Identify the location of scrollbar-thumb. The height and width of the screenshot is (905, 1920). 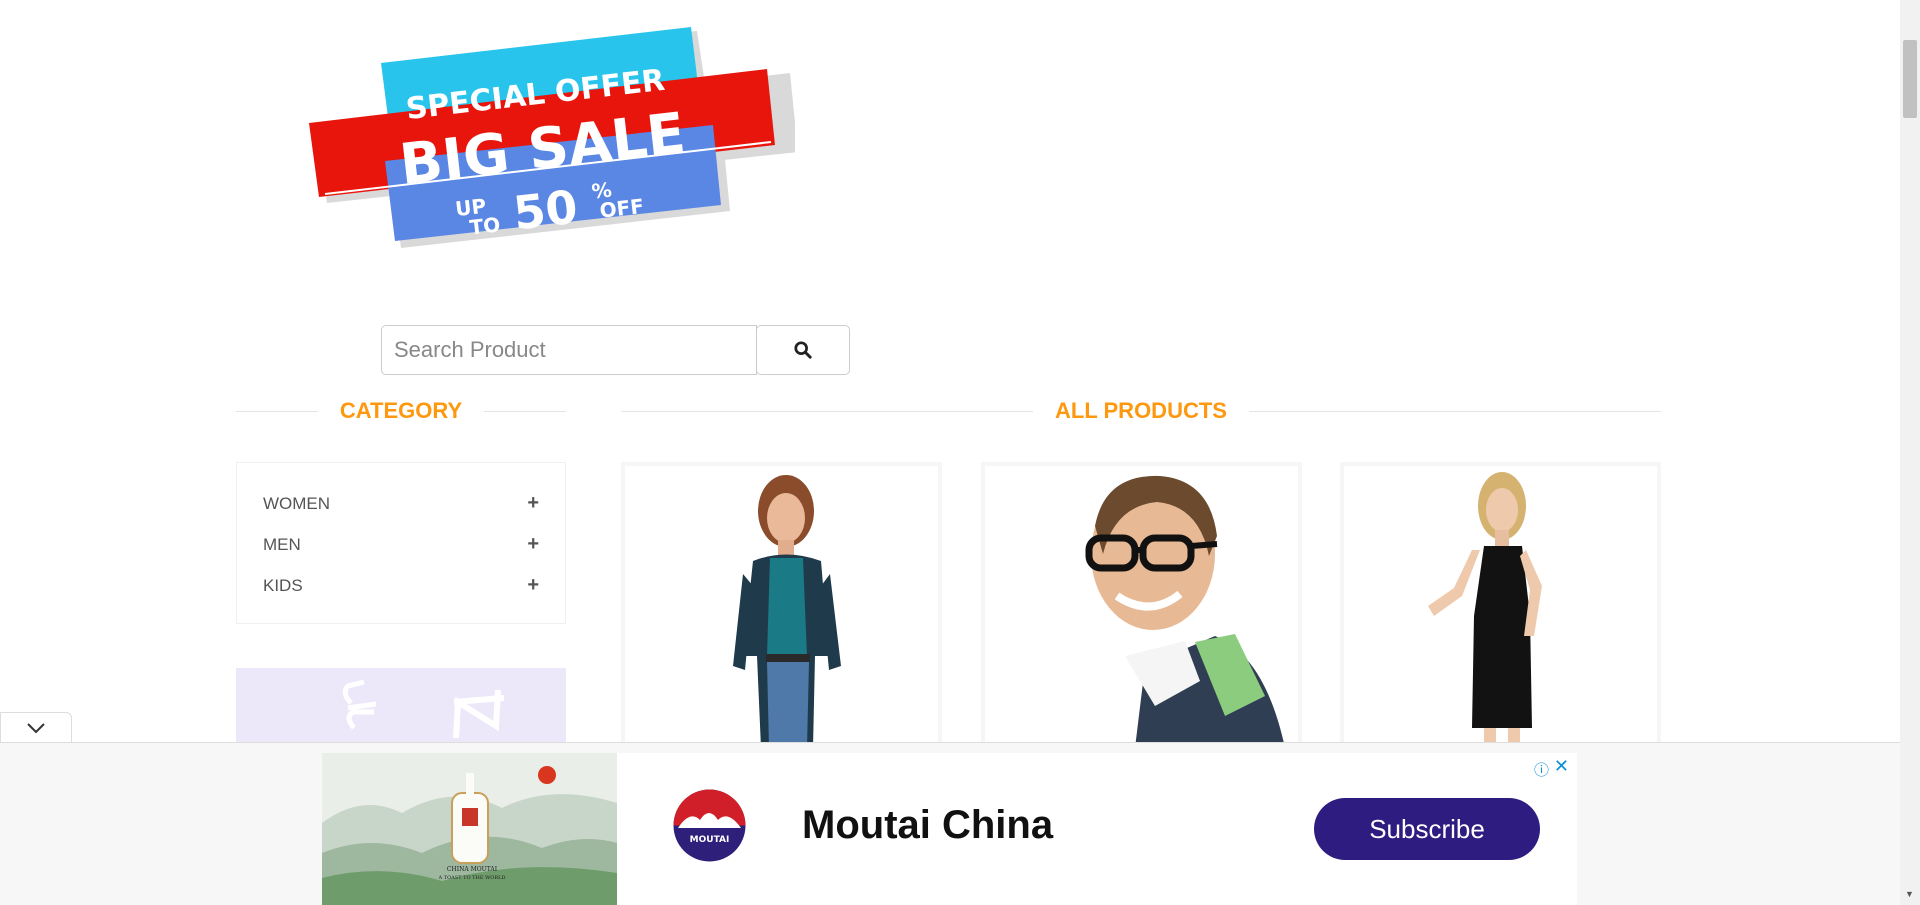
(1910, 79).